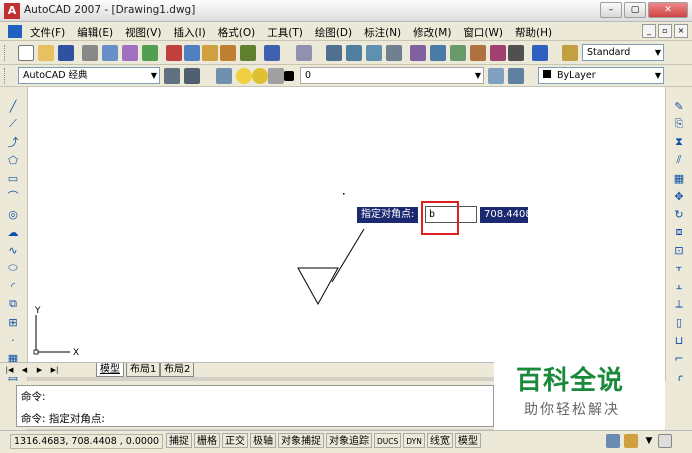  What do you see at coordinates (13, 340) in the screenshot?
I see `point-icon: ·` at bounding box center [13, 340].